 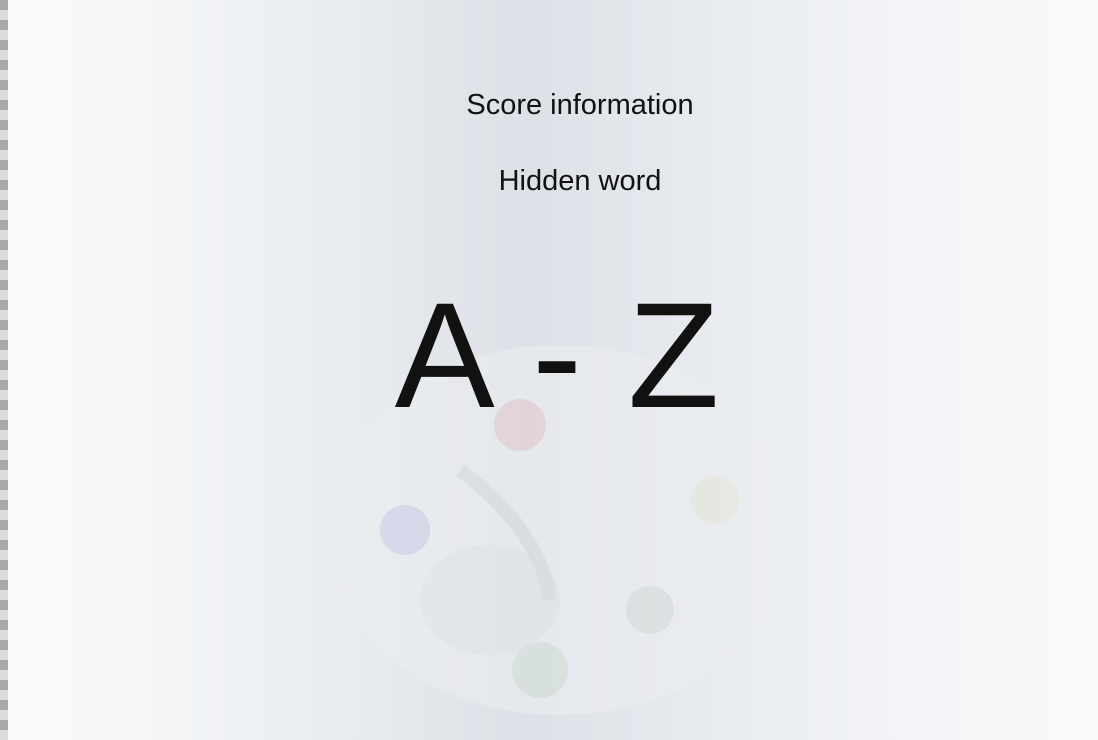 What do you see at coordinates (580, 105) in the screenshot?
I see `score-information-label: Score information` at bounding box center [580, 105].